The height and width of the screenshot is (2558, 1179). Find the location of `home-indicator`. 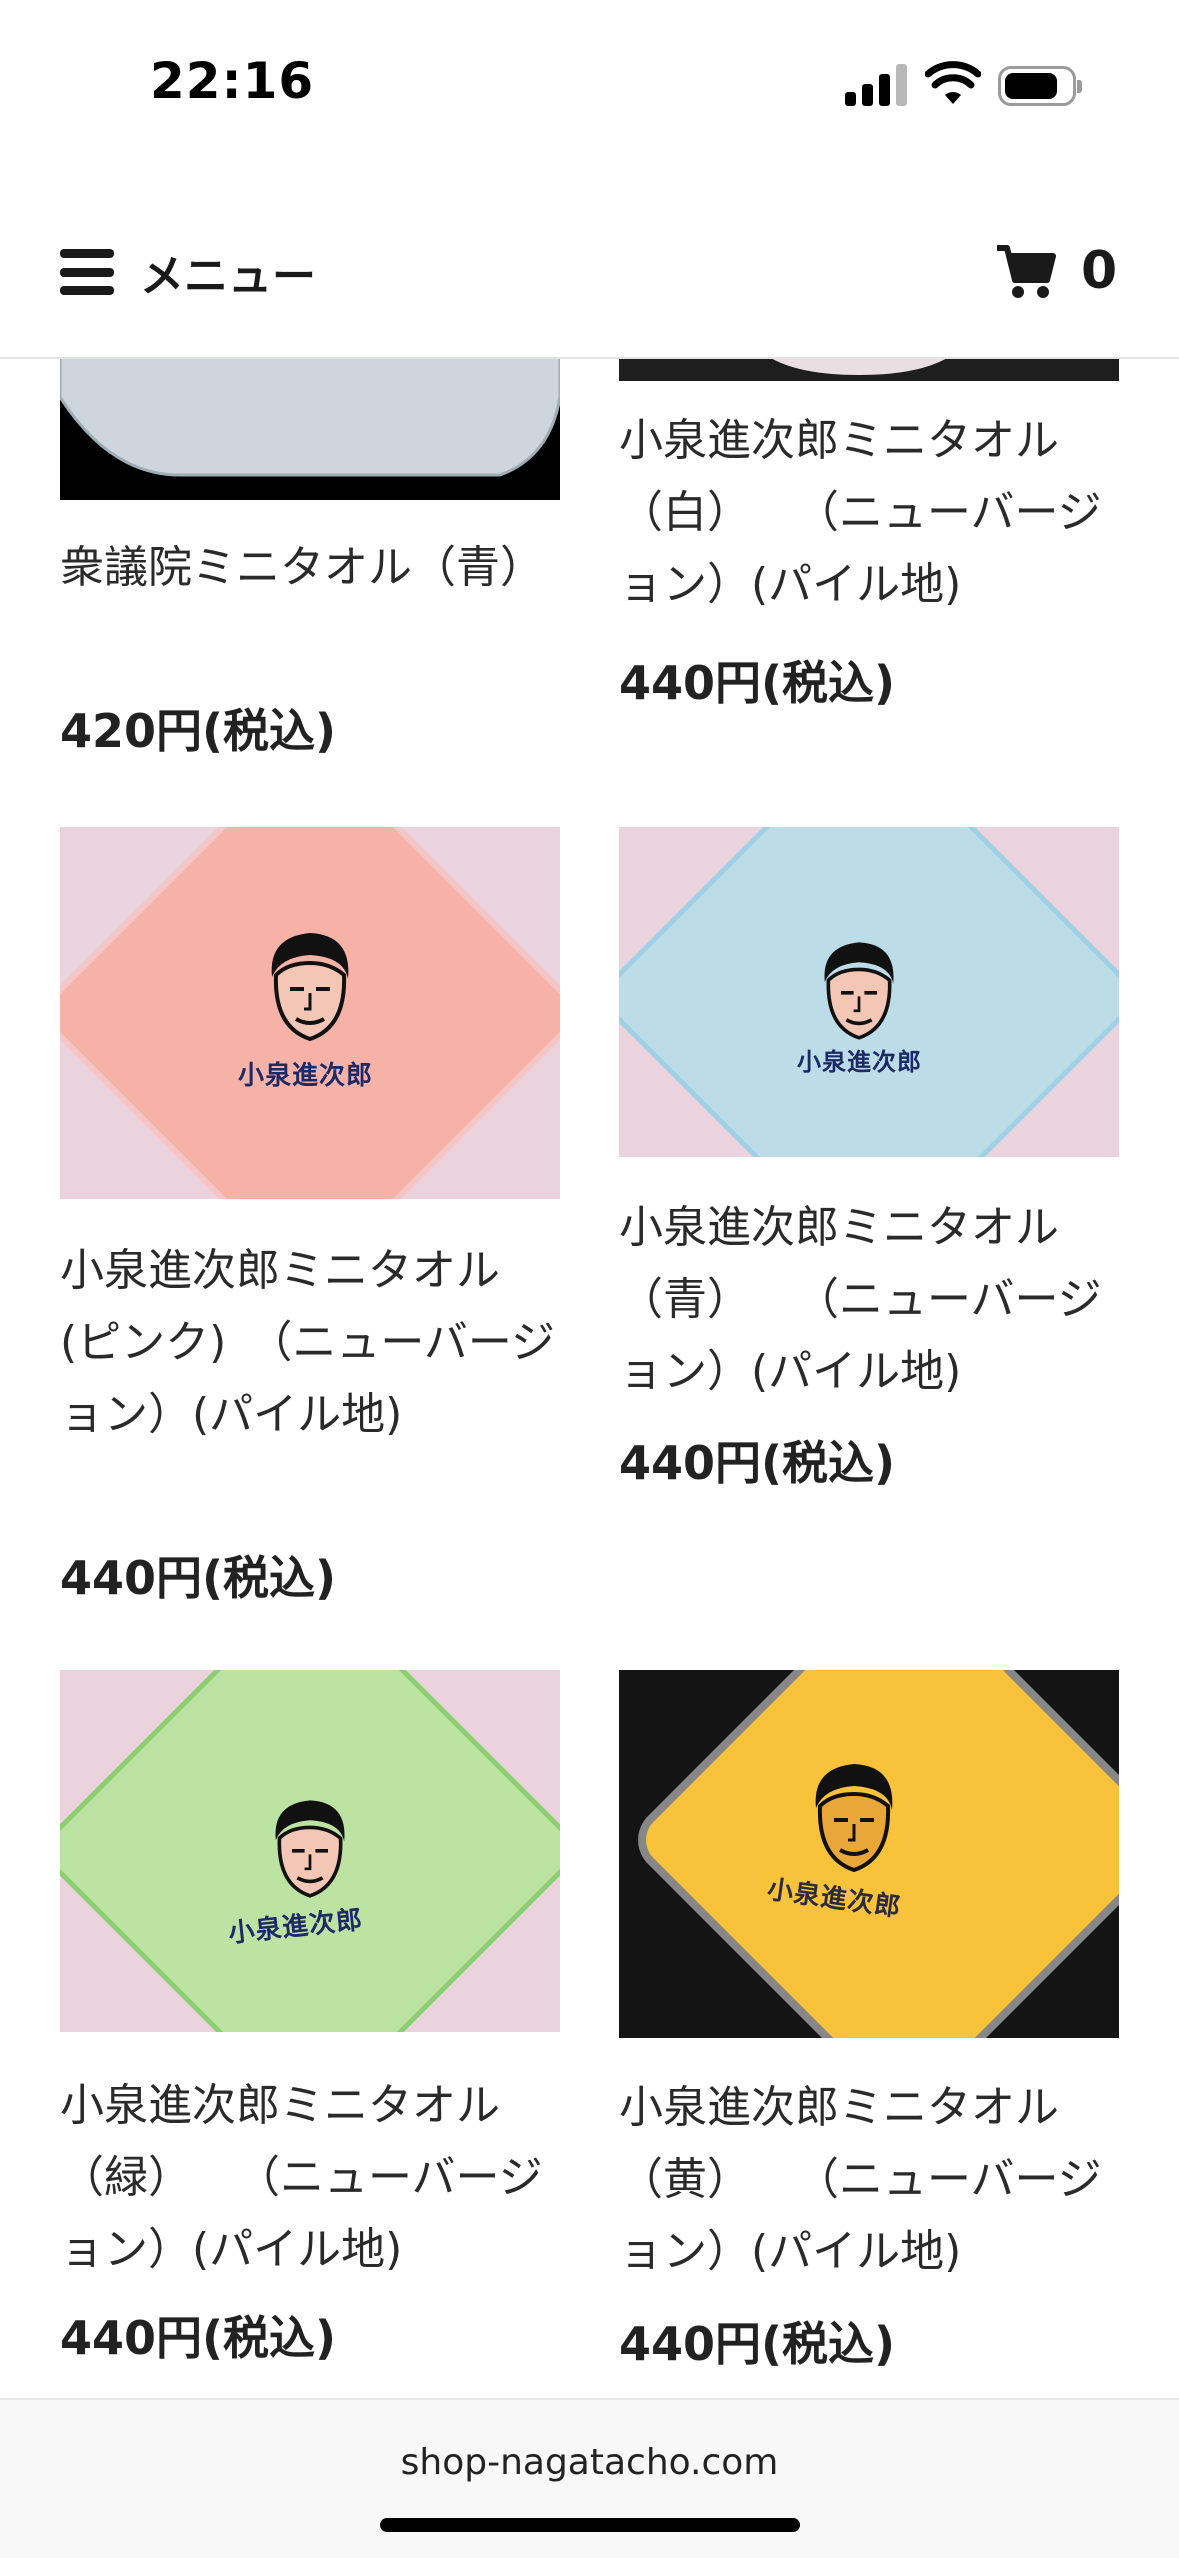

home-indicator is located at coordinates (590, 2525).